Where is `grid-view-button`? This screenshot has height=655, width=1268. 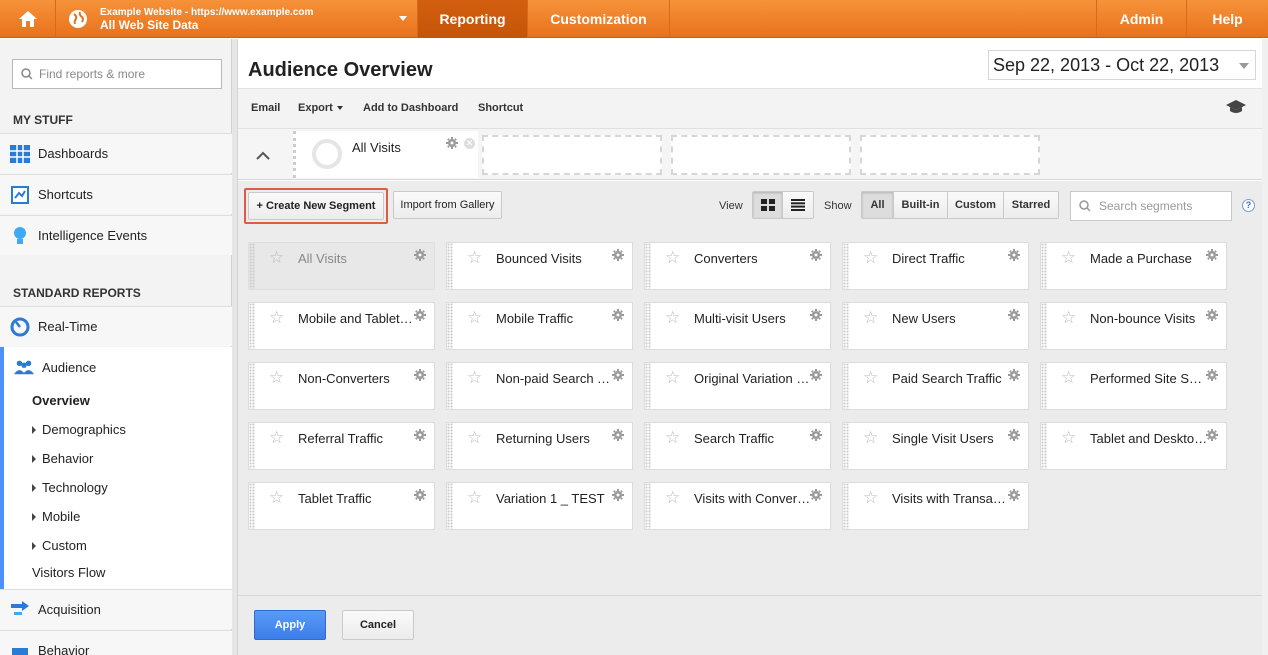
grid-view-button is located at coordinates (768, 205).